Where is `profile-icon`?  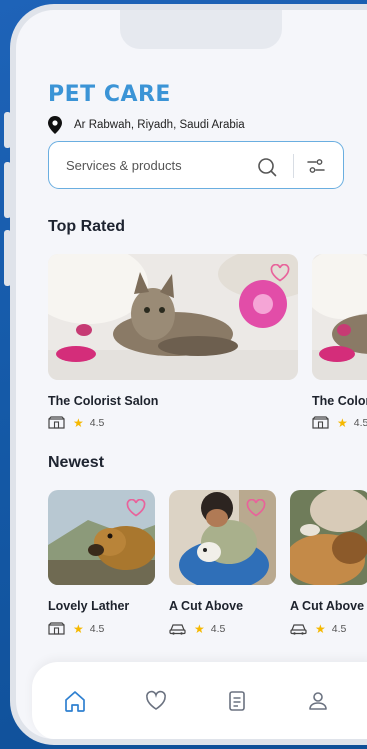 profile-icon is located at coordinates (318, 701).